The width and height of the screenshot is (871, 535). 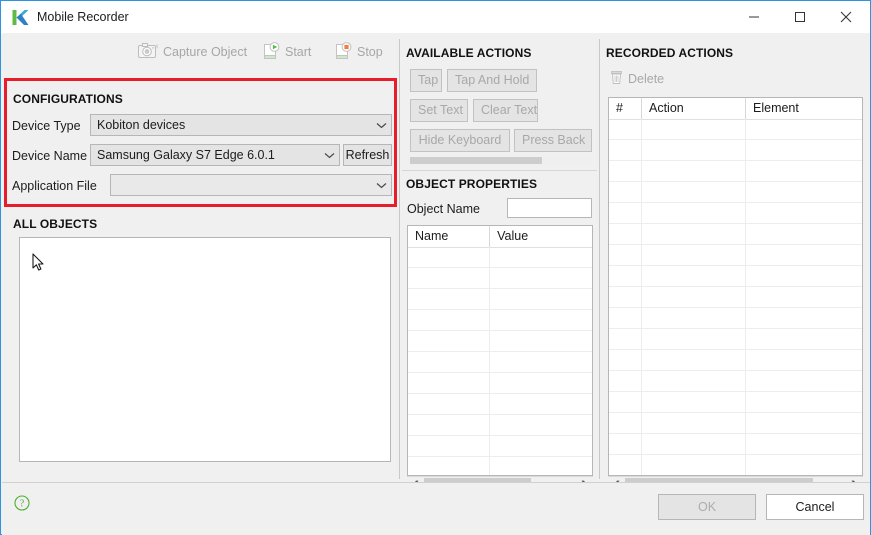 I want to click on column-header-element: Element, so click(x=776, y=108).